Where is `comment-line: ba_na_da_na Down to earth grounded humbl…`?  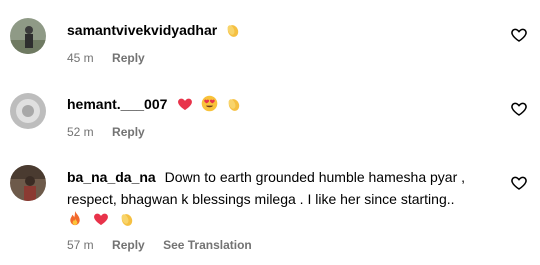
comment-line: ba_na_da_na Down to earth grounded humbl… is located at coordinates (283, 177).